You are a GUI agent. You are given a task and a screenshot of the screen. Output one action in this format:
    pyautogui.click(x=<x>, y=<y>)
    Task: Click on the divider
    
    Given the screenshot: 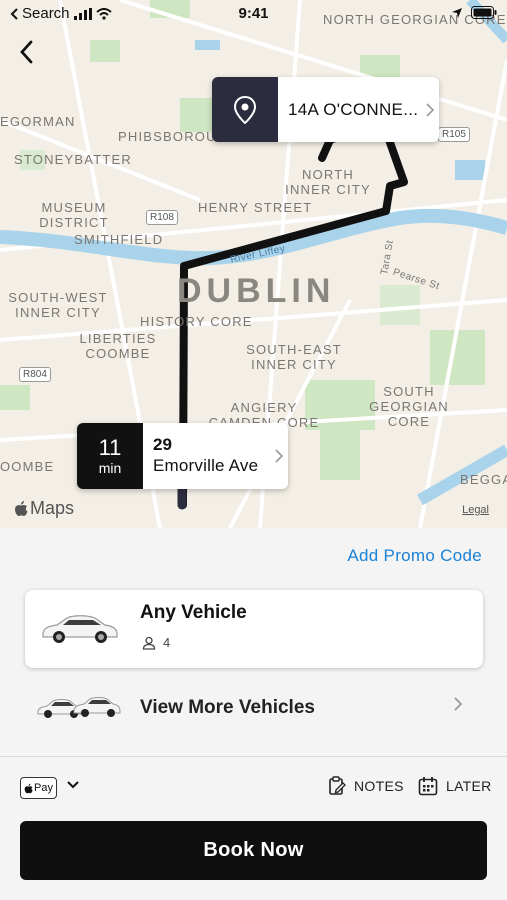 What is the action you would take?
    pyautogui.click(x=253, y=756)
    